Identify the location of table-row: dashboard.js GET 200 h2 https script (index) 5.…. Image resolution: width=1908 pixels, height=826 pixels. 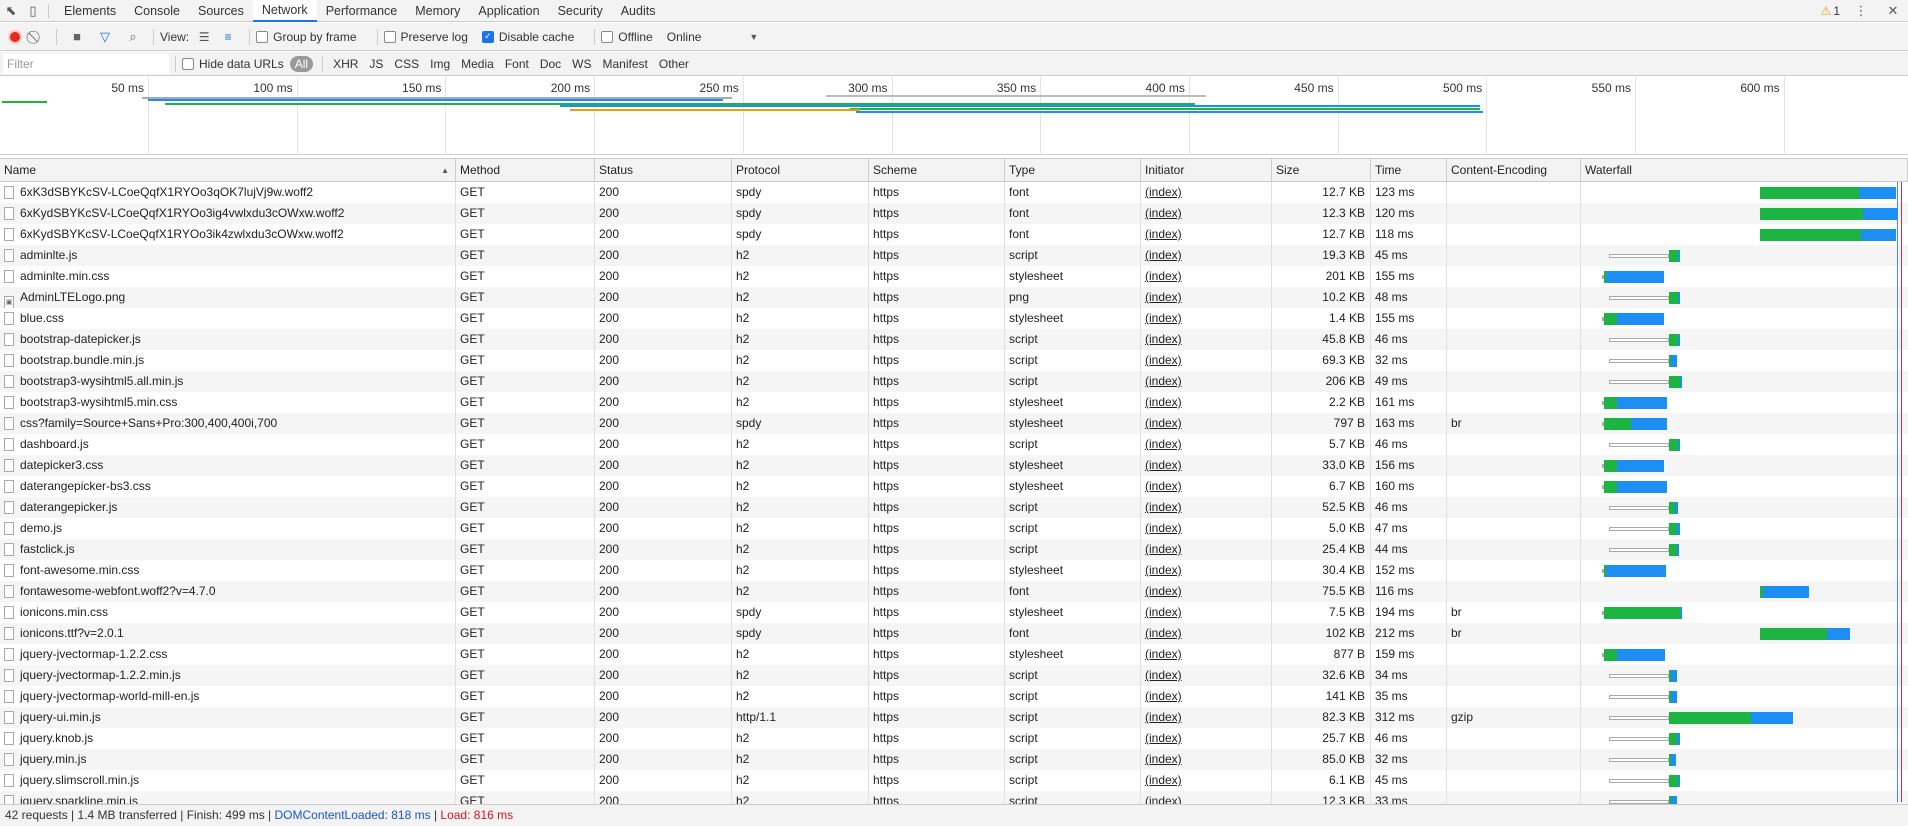
(954, 444).